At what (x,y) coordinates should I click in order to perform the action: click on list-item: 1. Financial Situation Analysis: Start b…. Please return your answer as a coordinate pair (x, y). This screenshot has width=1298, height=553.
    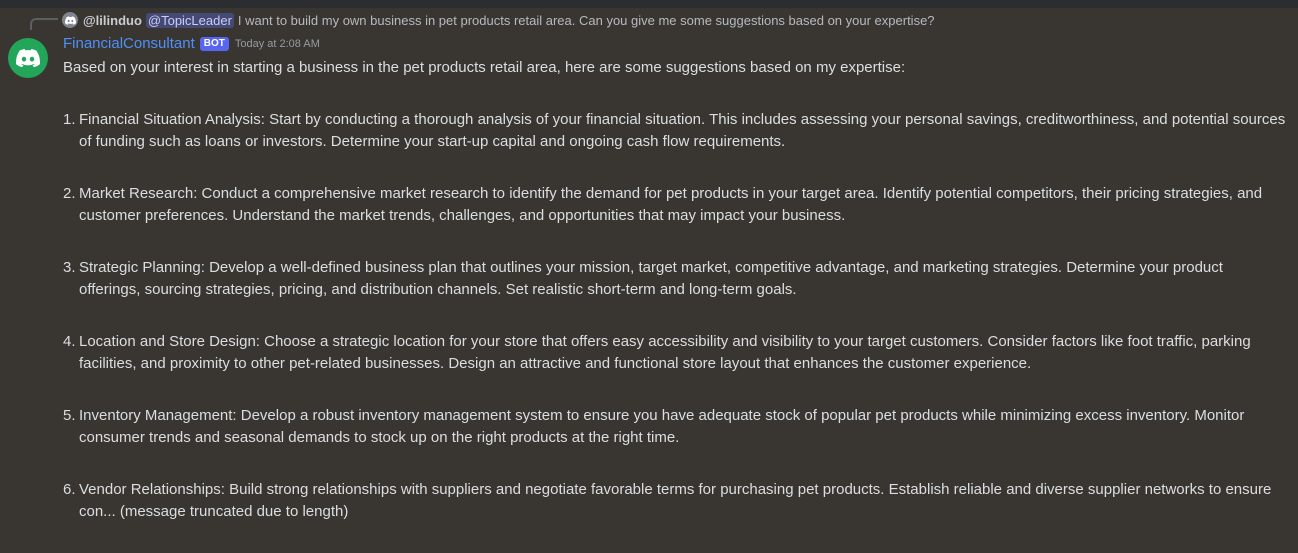
    Looking at the image, I should click on (675, 131).